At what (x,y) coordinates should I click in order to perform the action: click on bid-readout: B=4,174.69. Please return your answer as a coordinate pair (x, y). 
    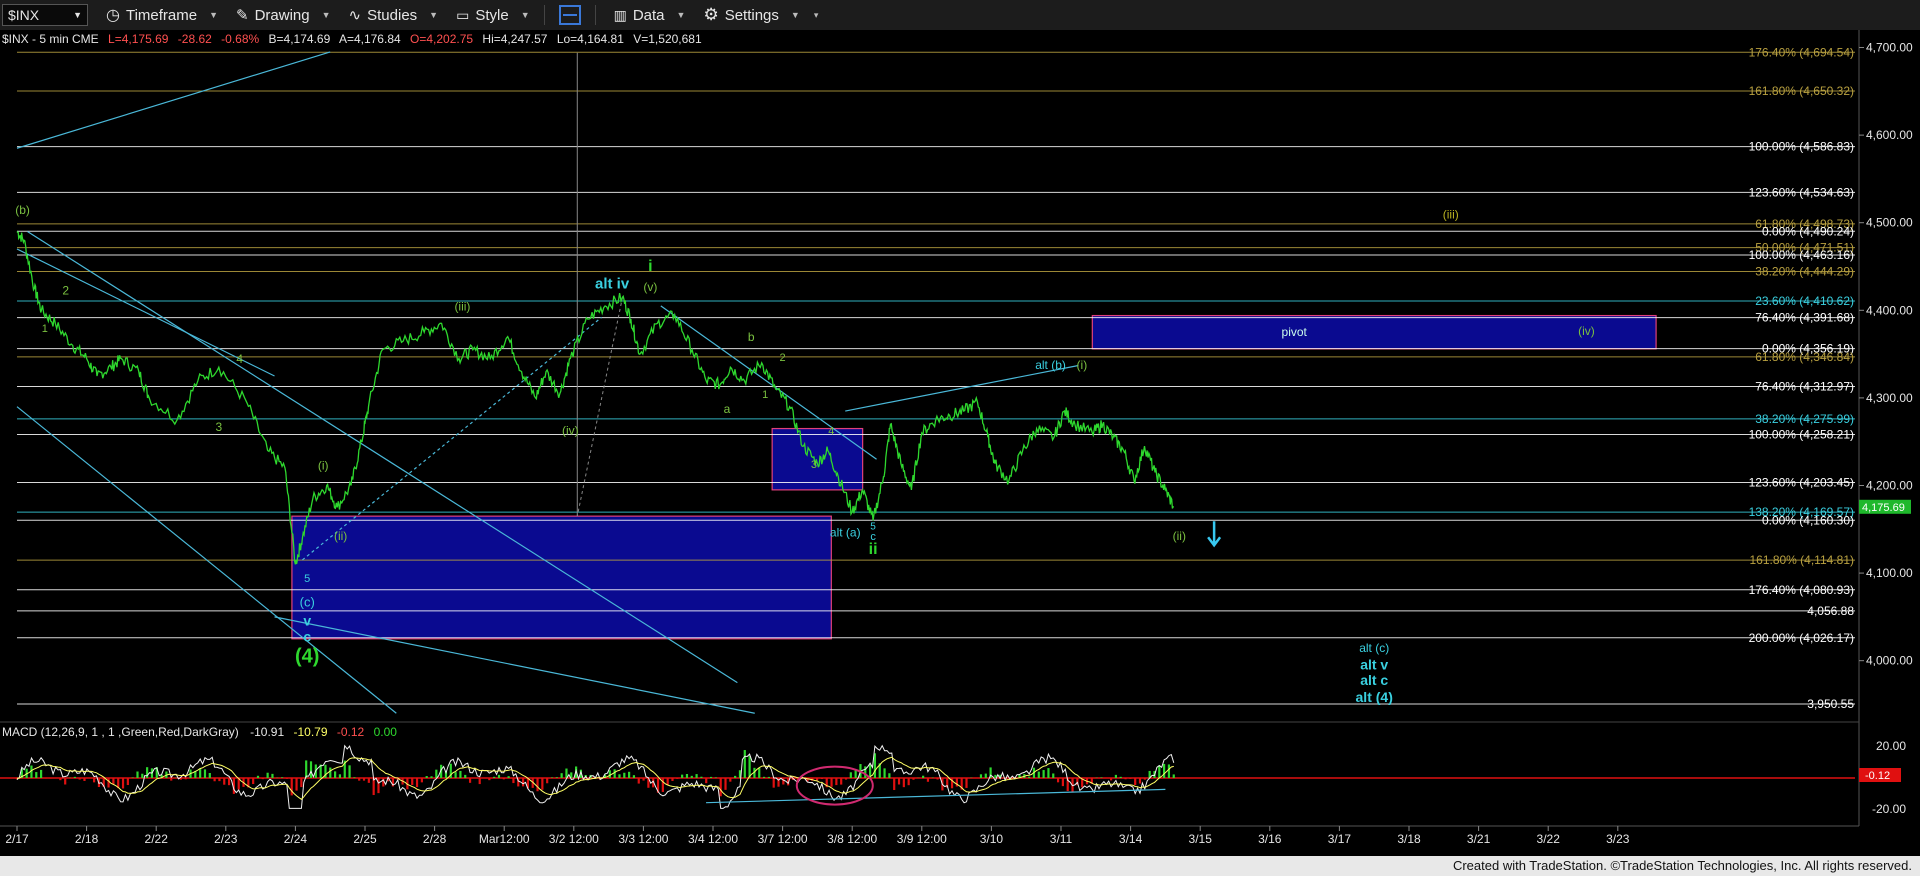
    Looking at the image, I should click on (300, 39).